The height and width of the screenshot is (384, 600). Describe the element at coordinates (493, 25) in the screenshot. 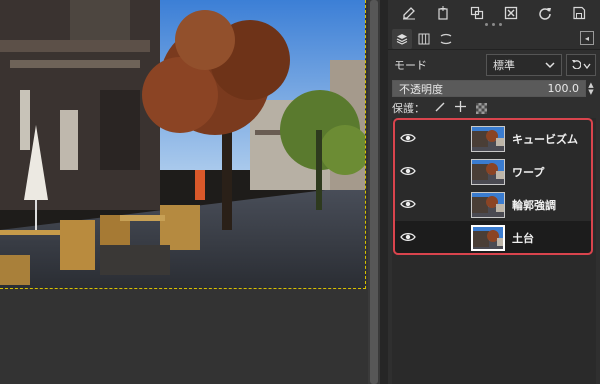

I see `dock-grip` at that location.